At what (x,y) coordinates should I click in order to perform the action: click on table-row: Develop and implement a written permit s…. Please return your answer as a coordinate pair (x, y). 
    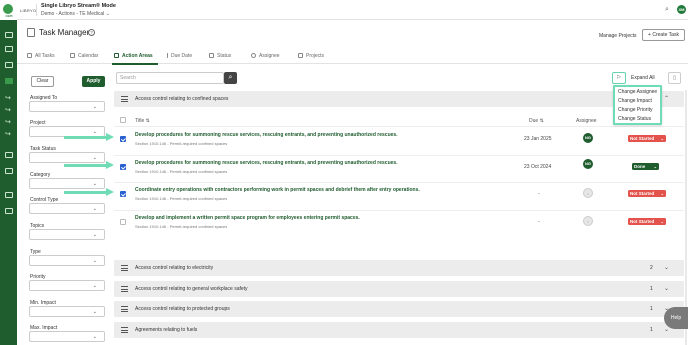
    Looking at the image, I should click on (399, 224).